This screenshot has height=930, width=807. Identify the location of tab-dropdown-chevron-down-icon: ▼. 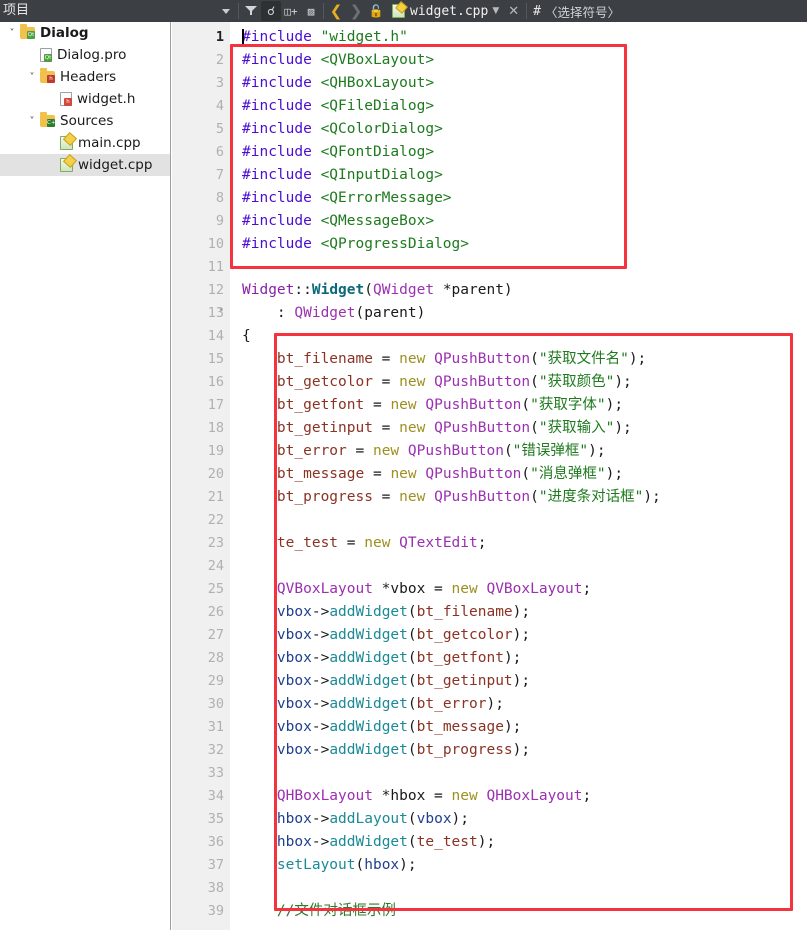
(495, 11).